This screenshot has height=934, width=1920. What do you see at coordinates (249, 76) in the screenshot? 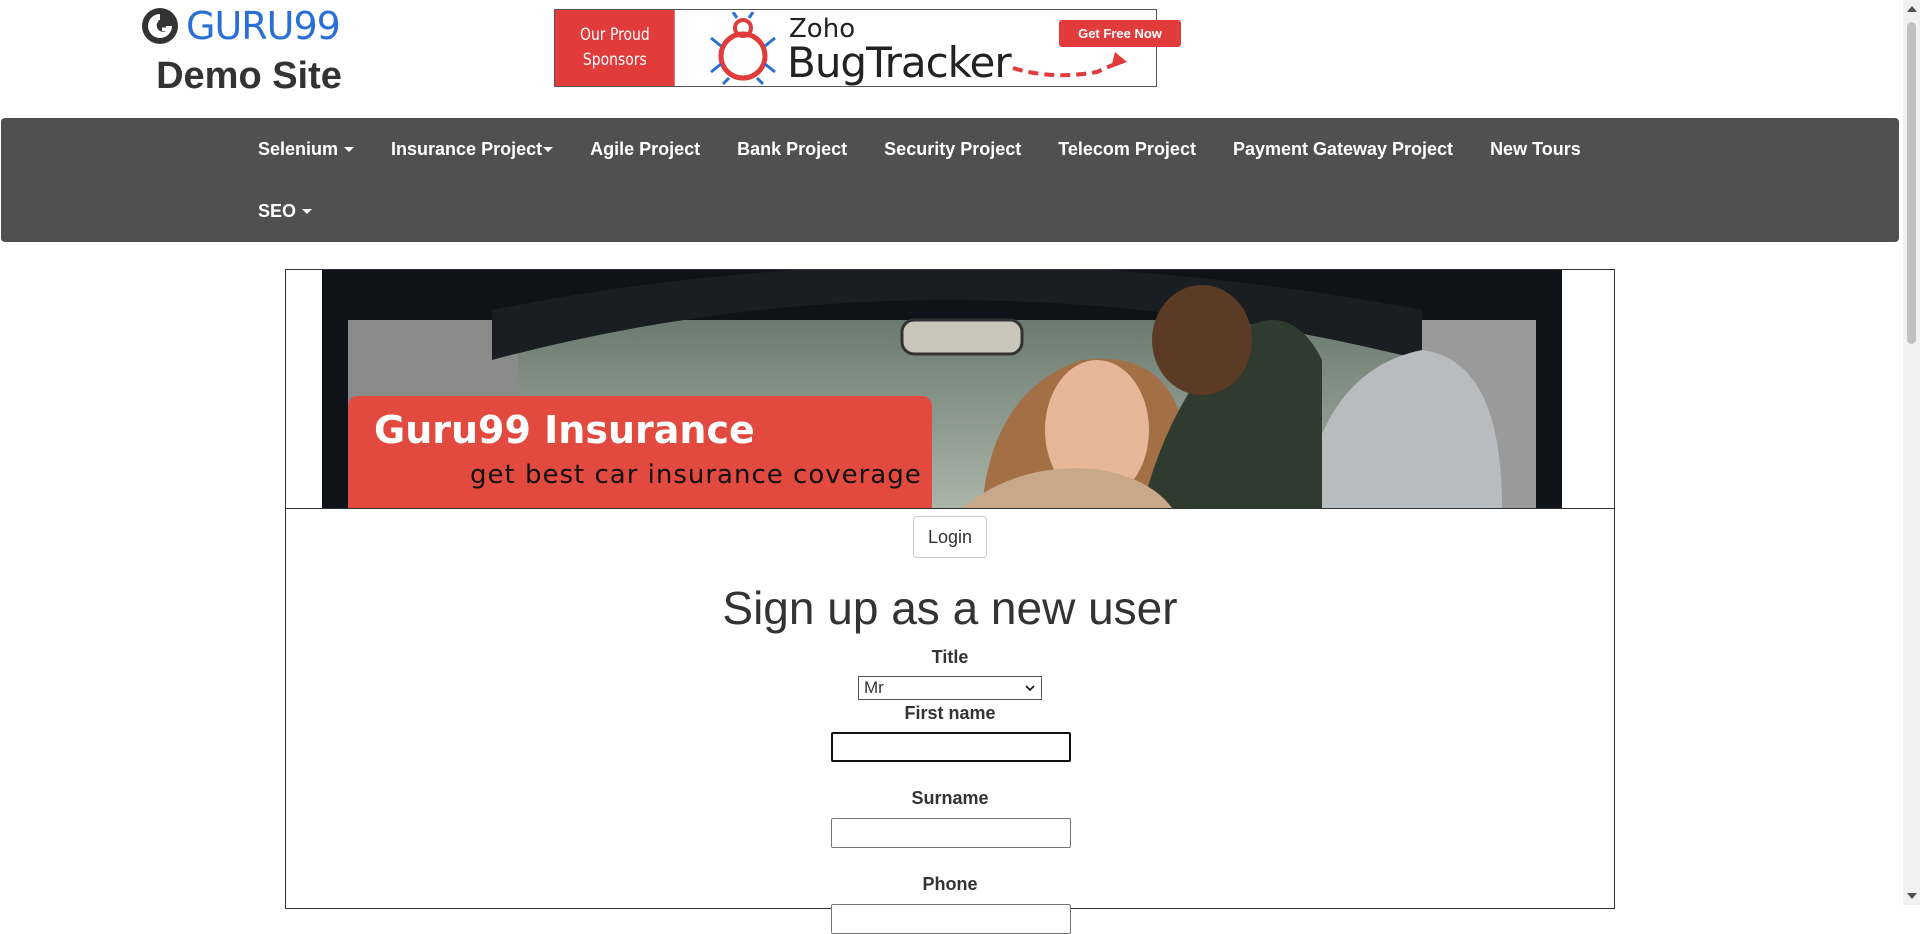
I see `demo-site-title: Demo Site` at bounding box center [249, 76].